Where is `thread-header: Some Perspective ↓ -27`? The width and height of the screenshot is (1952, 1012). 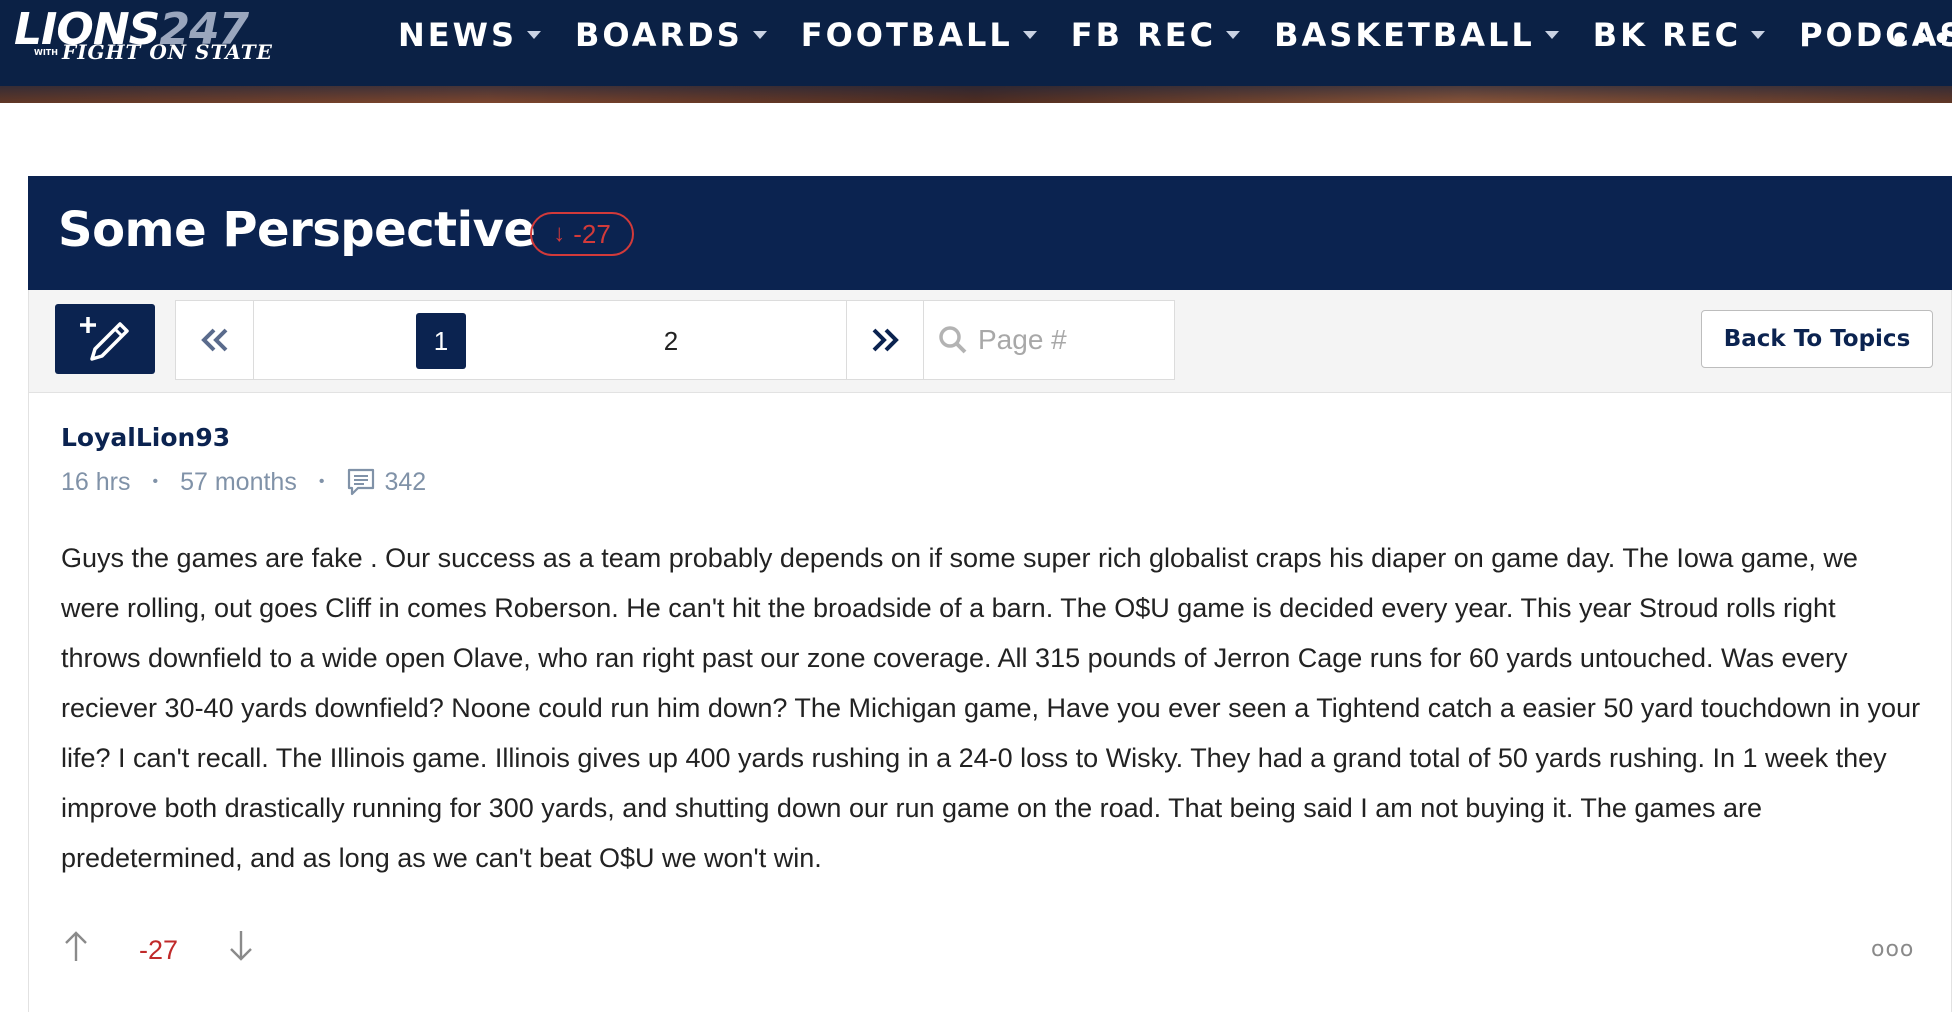
thread-header: Some Perspective ↓ -27 is located at coordinates (990, 233).